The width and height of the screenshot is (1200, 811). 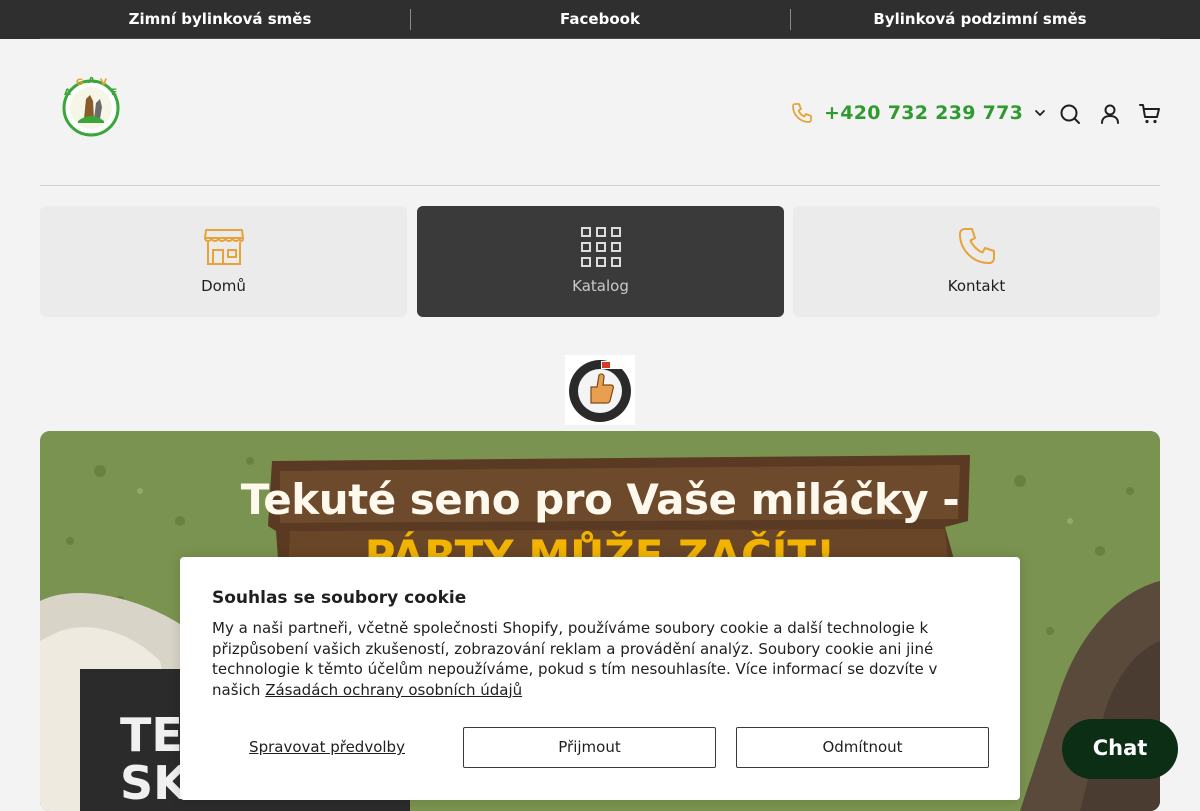 I want to click on nav-card-home: Domů, so click(x=223, y=261).